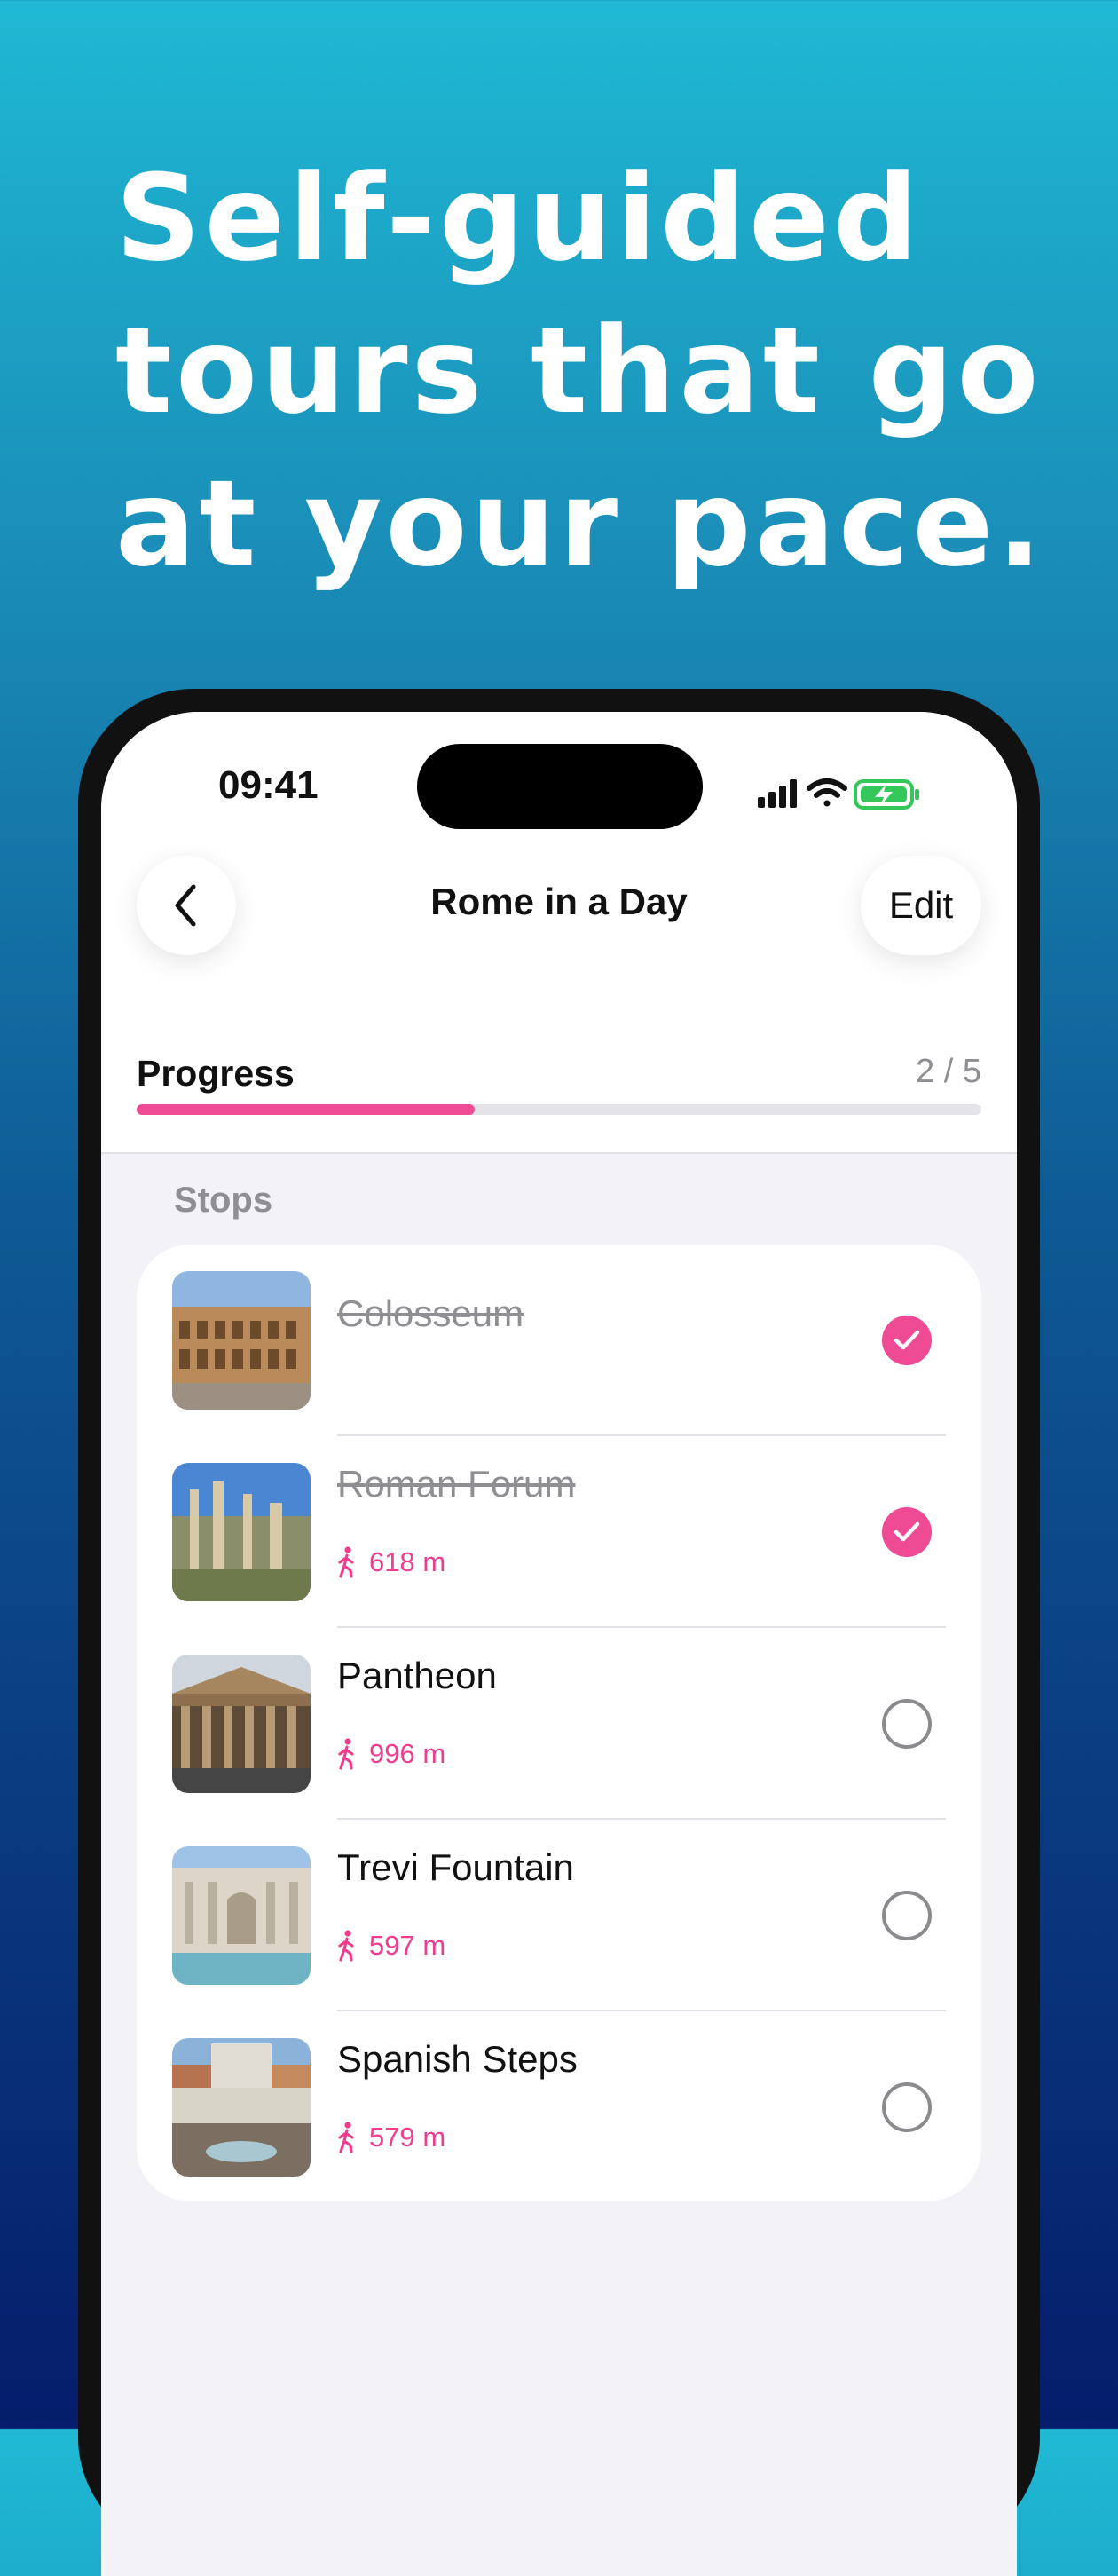 The height and width of the screenshot is (2576, 1118). I want to click on stop-row: Pantheon 996 m, so click(559, 1724).